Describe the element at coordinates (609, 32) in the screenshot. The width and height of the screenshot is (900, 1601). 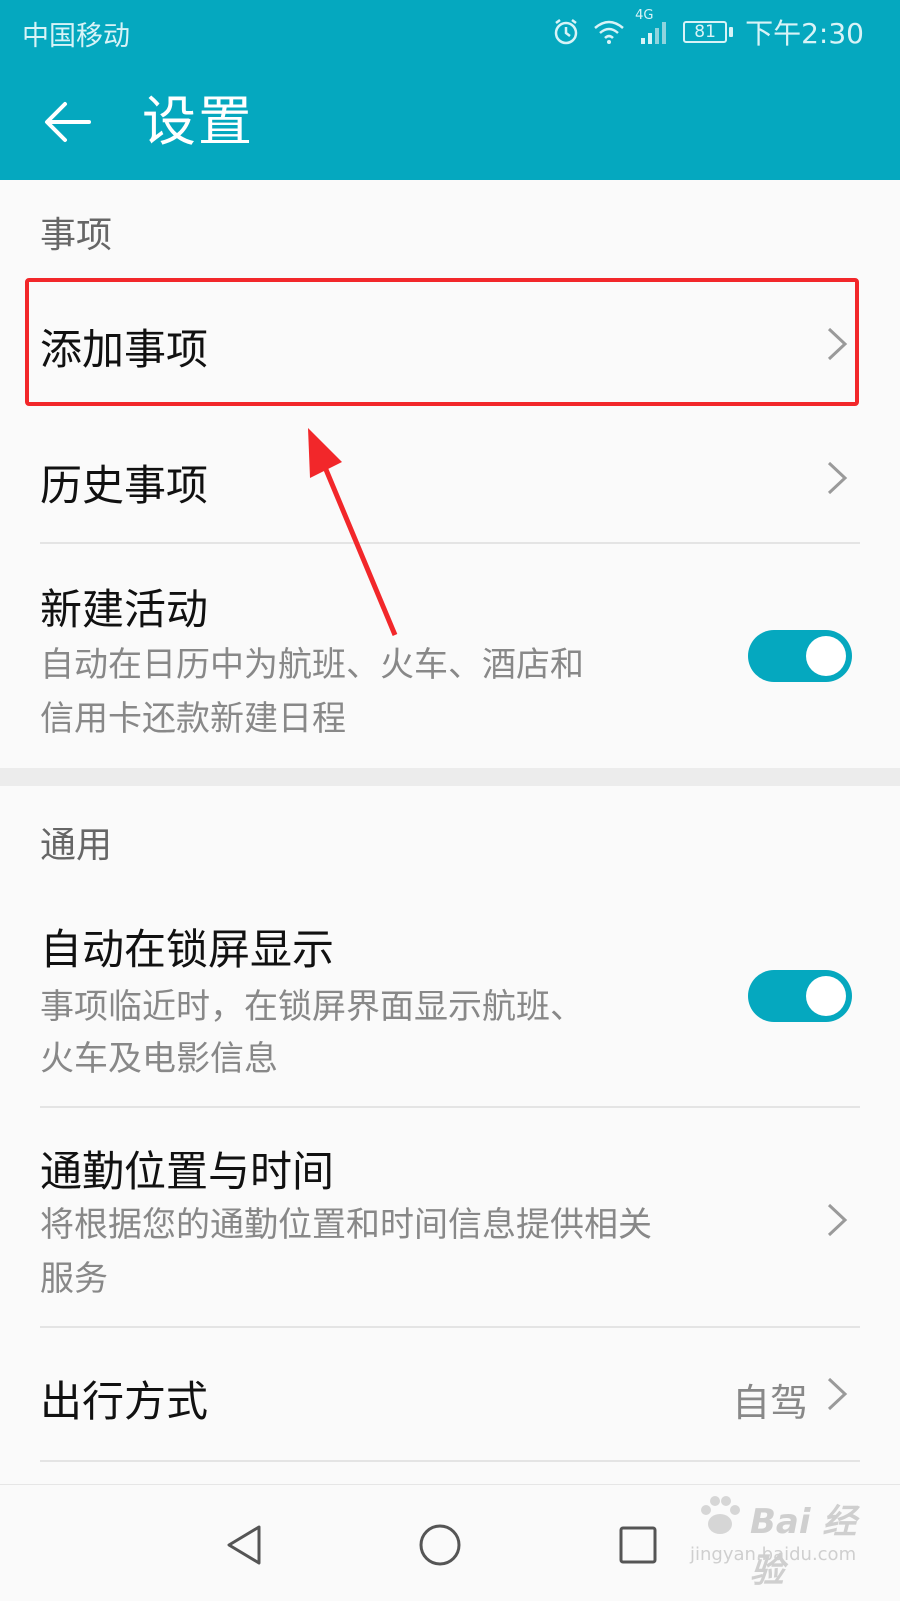
I see `wifi-icon` at that location.